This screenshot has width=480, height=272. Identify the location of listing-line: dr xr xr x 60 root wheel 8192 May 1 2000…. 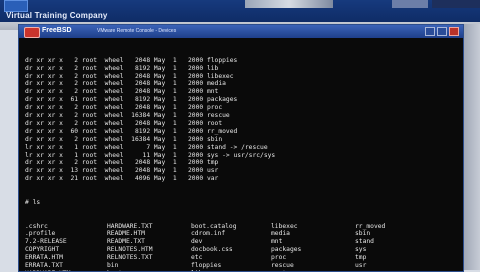
(131, 131).